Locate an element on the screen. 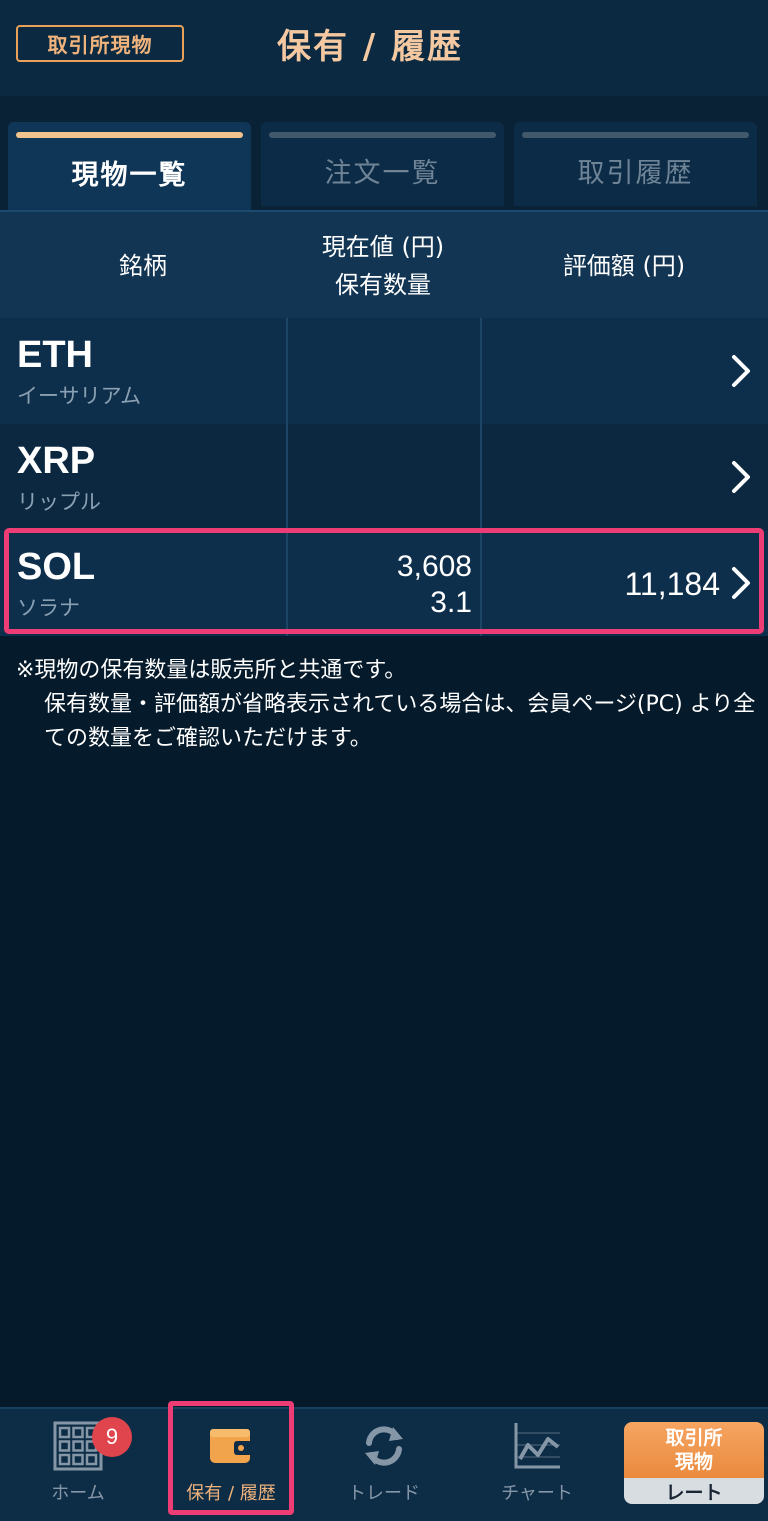 Image resolution: width=768 pixels, height=1521 pixels. nav-highlight-frame is located at coordinates (231, 1458).